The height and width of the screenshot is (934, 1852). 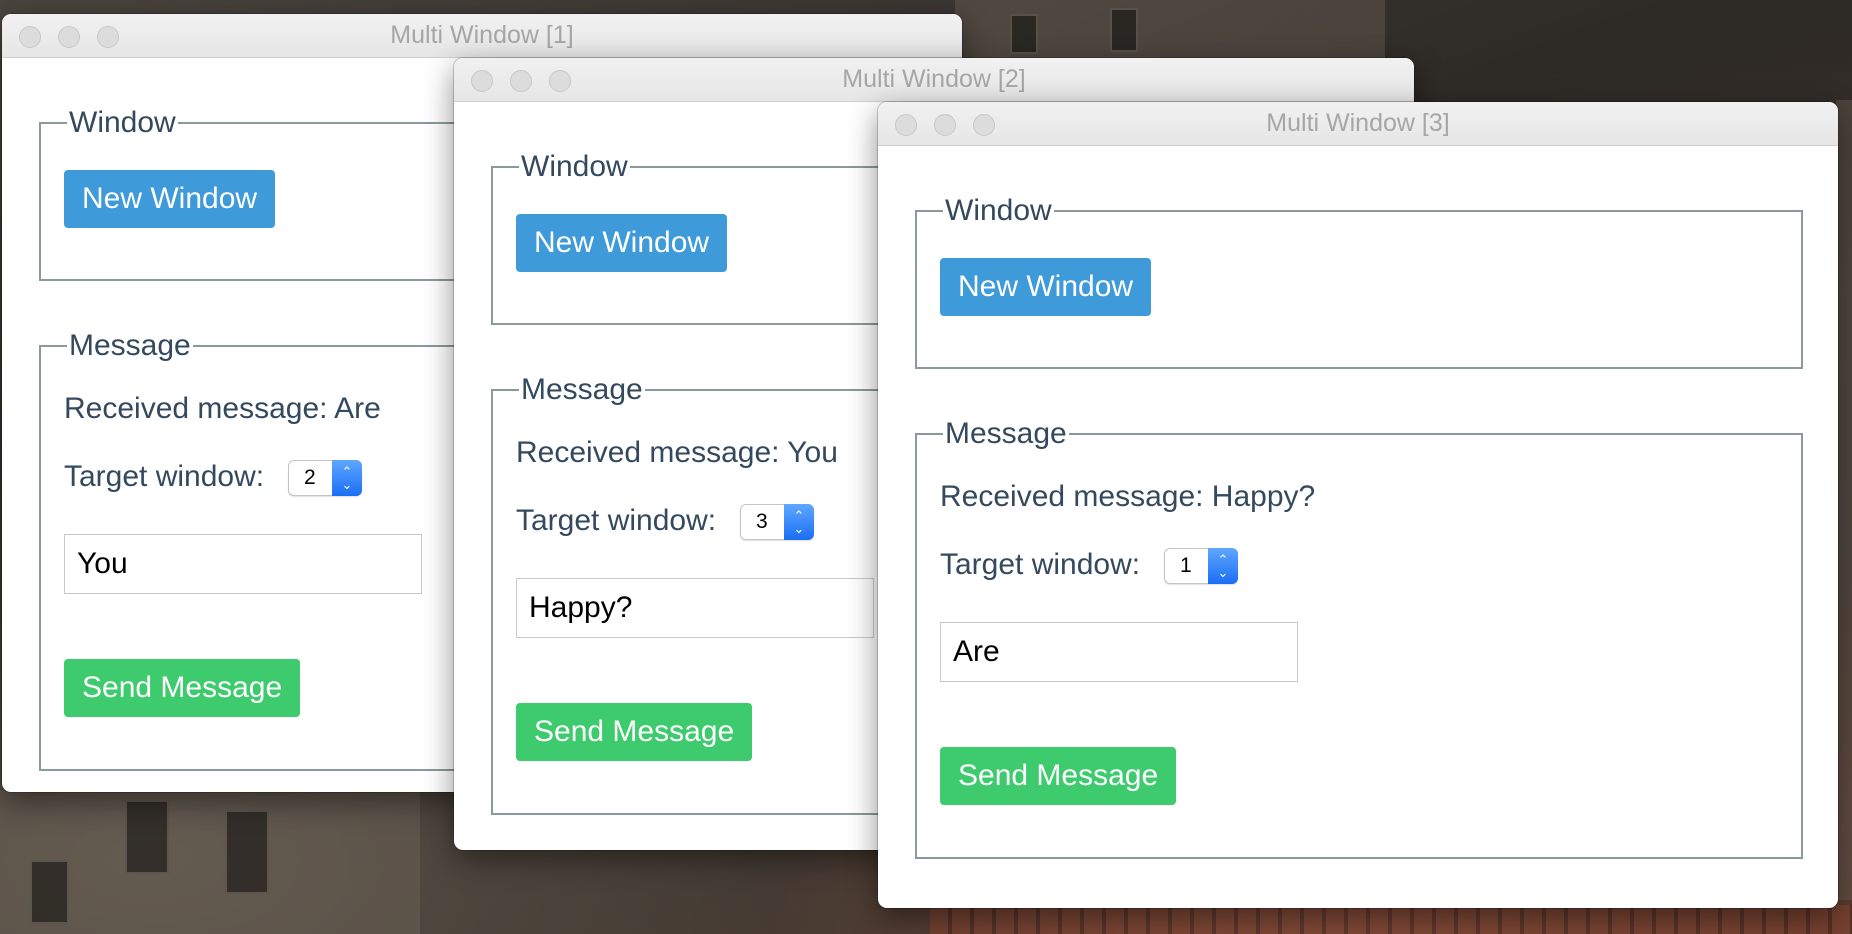 I want to click on target-window-select: 1 ⌃ ⌄, so click(x=1201, y=566).